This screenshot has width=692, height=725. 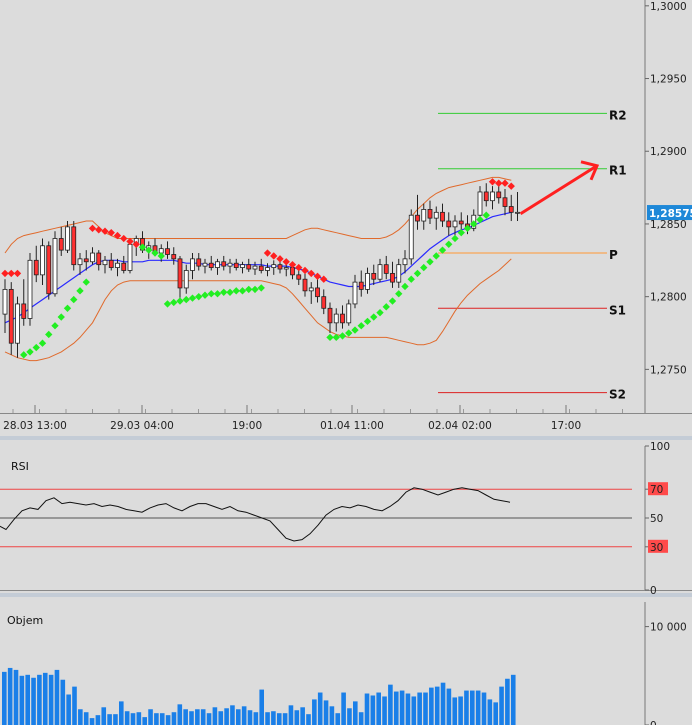 What do you see at coordinates (558, 190) in the screenshot?
I see `forecast-arrow-line` at bounding box center [558, 190].